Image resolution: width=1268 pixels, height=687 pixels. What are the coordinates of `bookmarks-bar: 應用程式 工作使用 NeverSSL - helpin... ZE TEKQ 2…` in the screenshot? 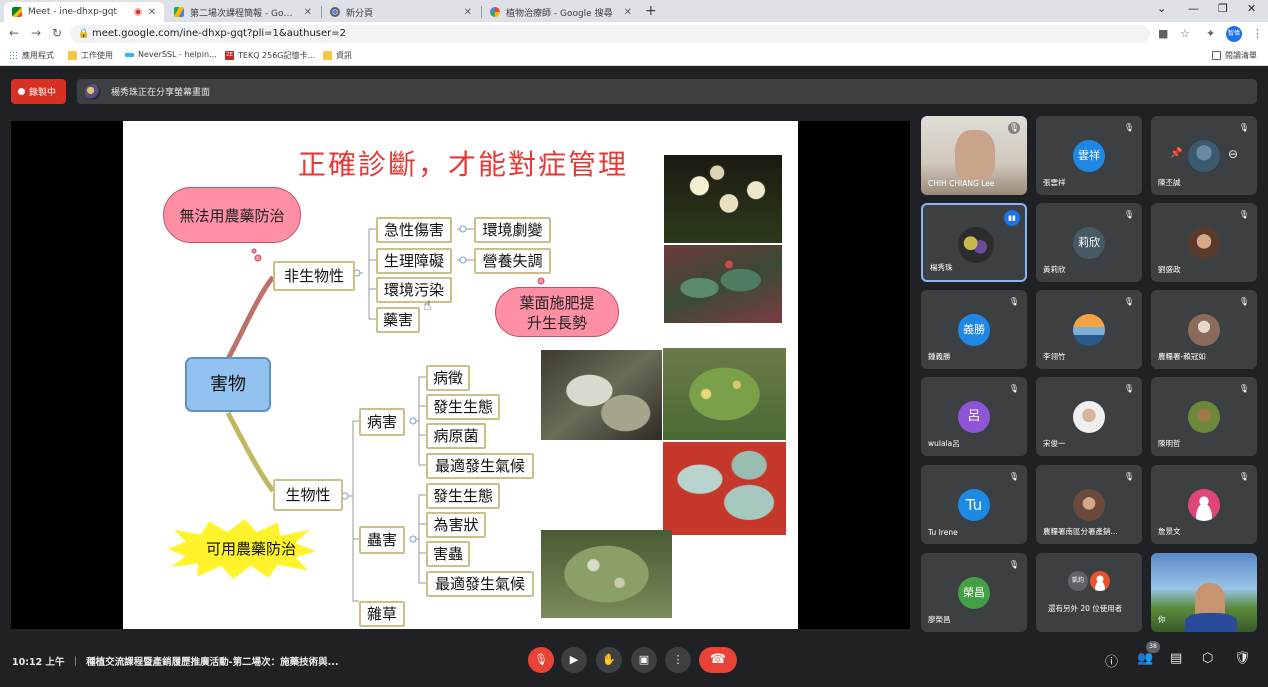 It's located at (634, 56).